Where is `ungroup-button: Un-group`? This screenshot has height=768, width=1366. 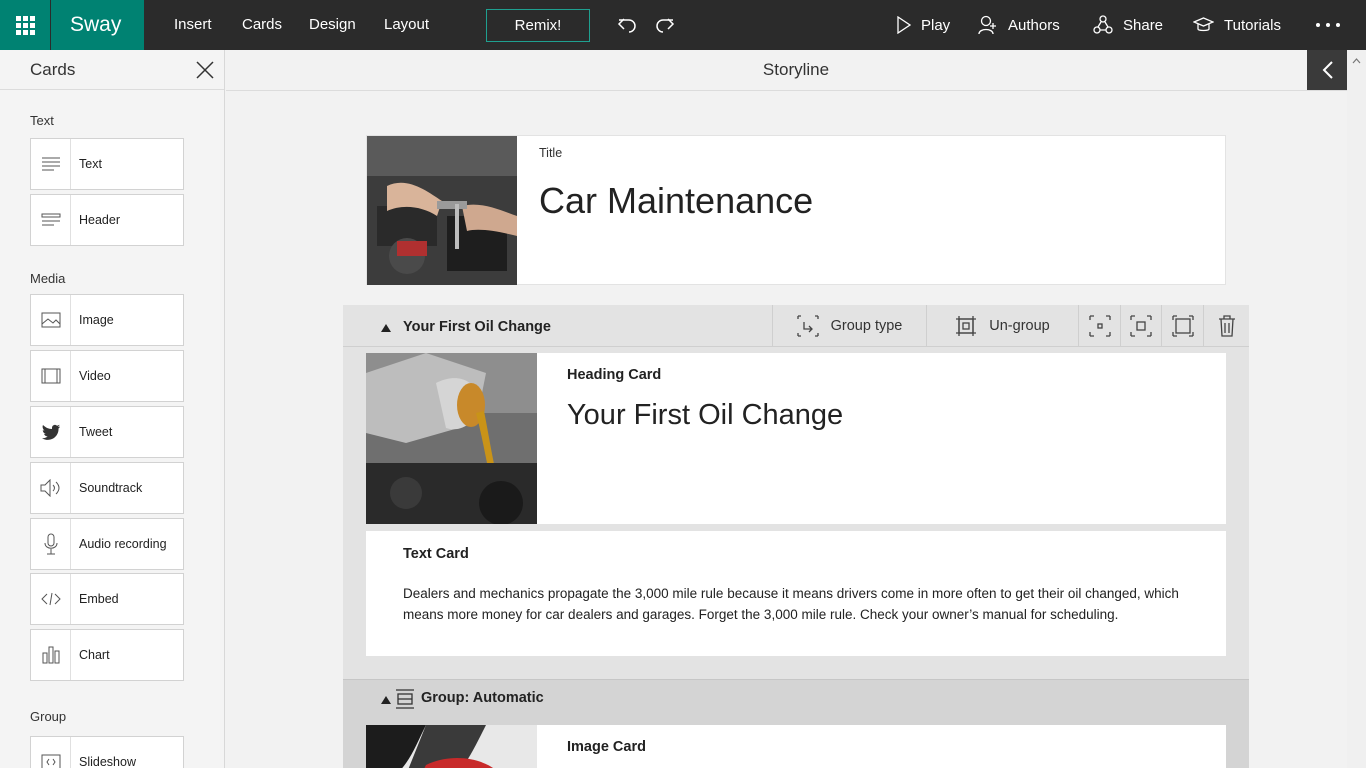
ungroup-button: Un-group is located at coordinates (1002, 325).